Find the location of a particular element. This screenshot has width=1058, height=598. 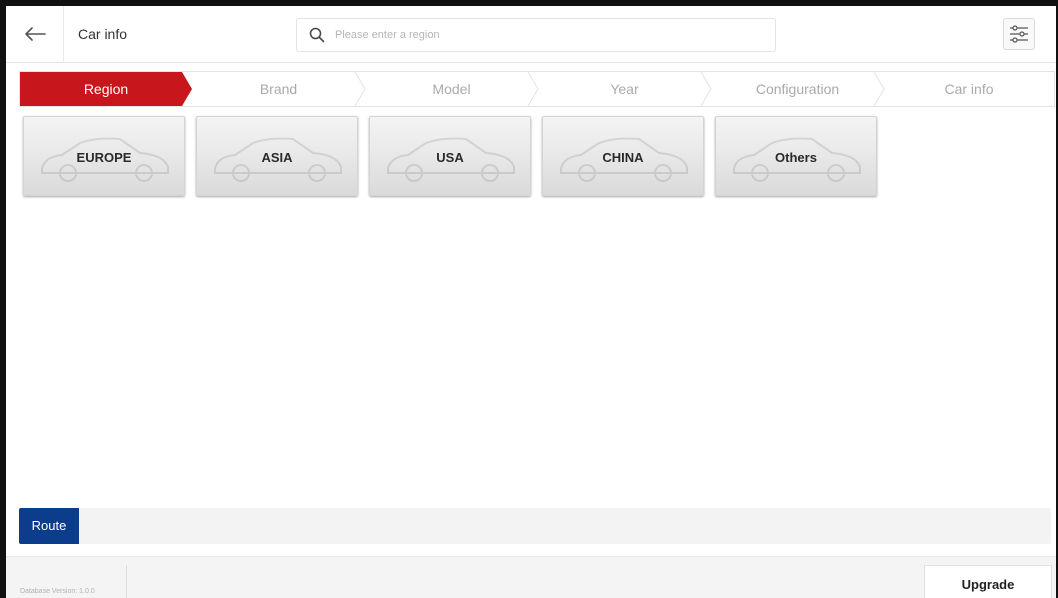

step-car-info: Car info is located at coordinates (969, 89).